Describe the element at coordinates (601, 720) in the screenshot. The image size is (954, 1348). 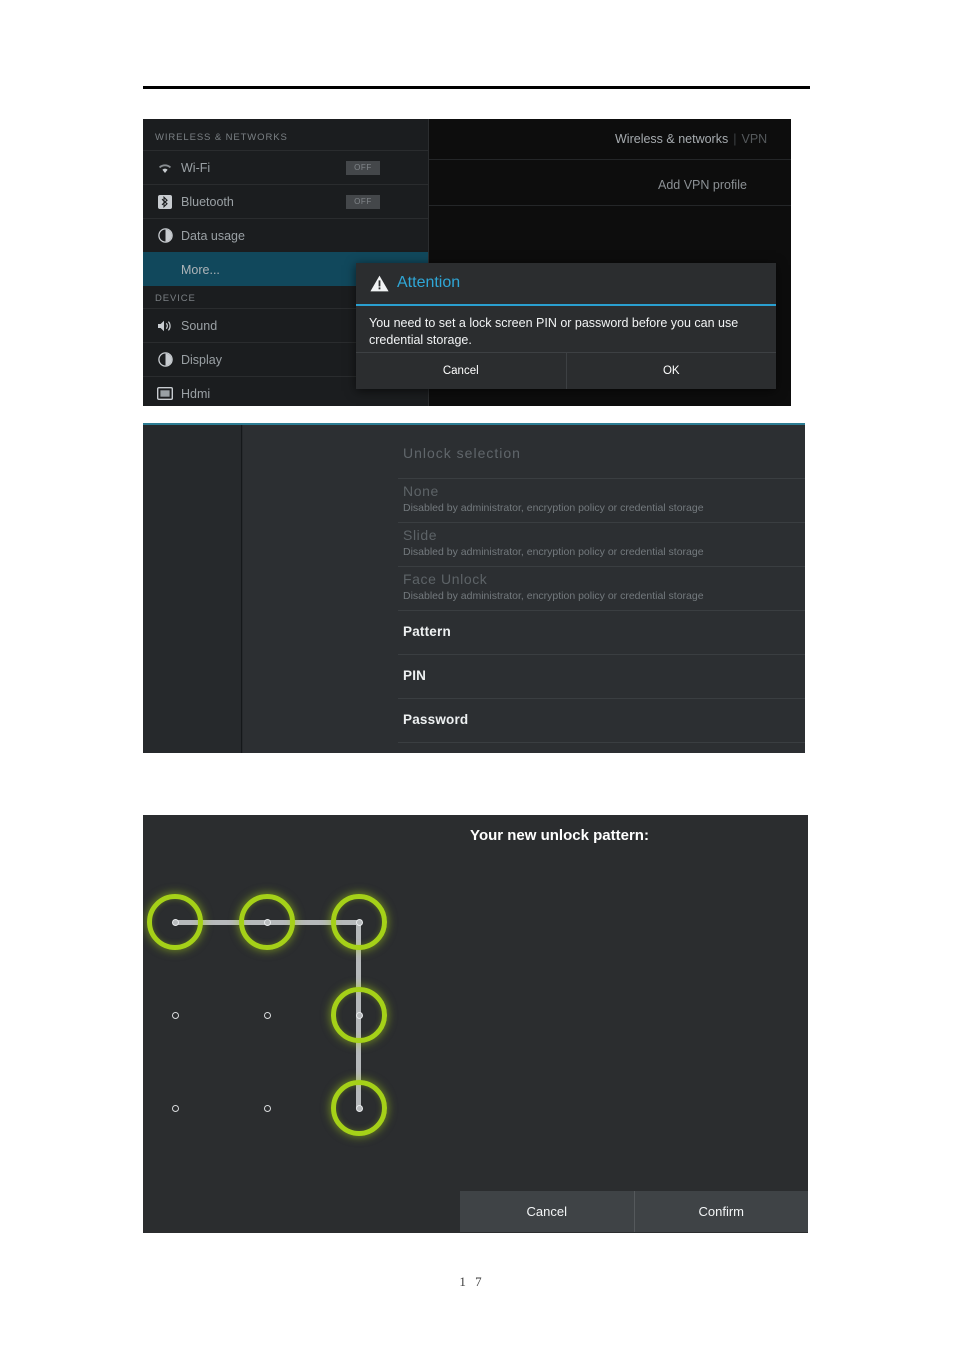
I see `unlock-option-password: Password` at that location.